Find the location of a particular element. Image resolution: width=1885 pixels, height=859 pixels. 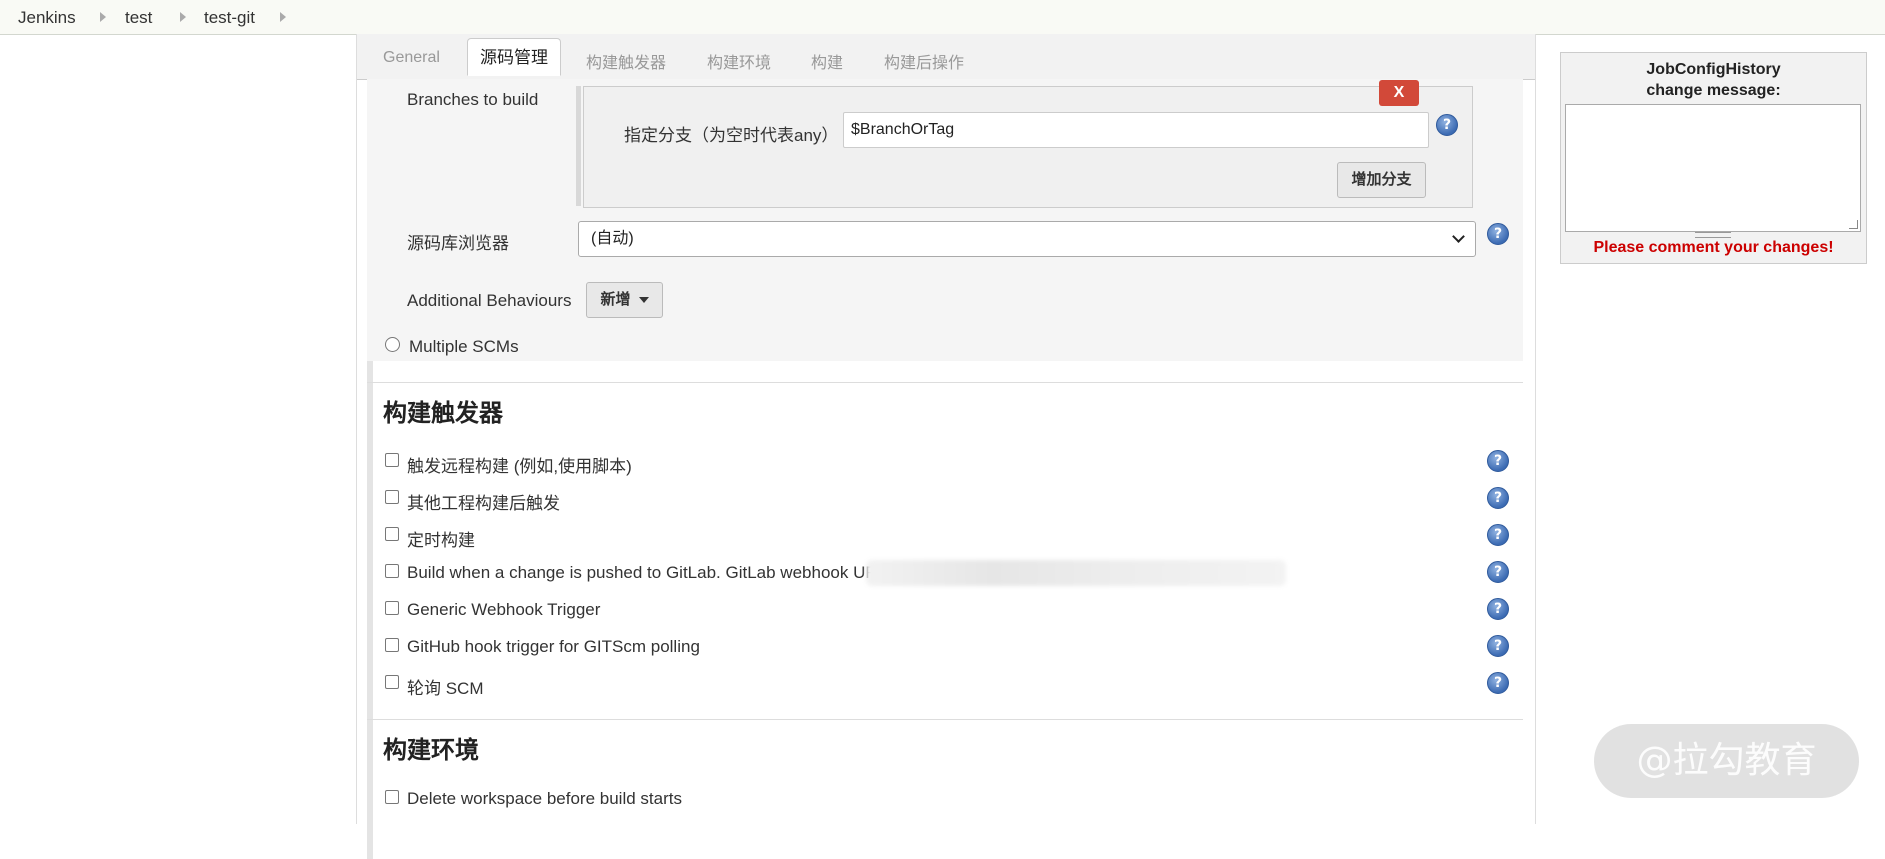

breadcrumb-test-git: test-git is located at coordinates (229, 18).